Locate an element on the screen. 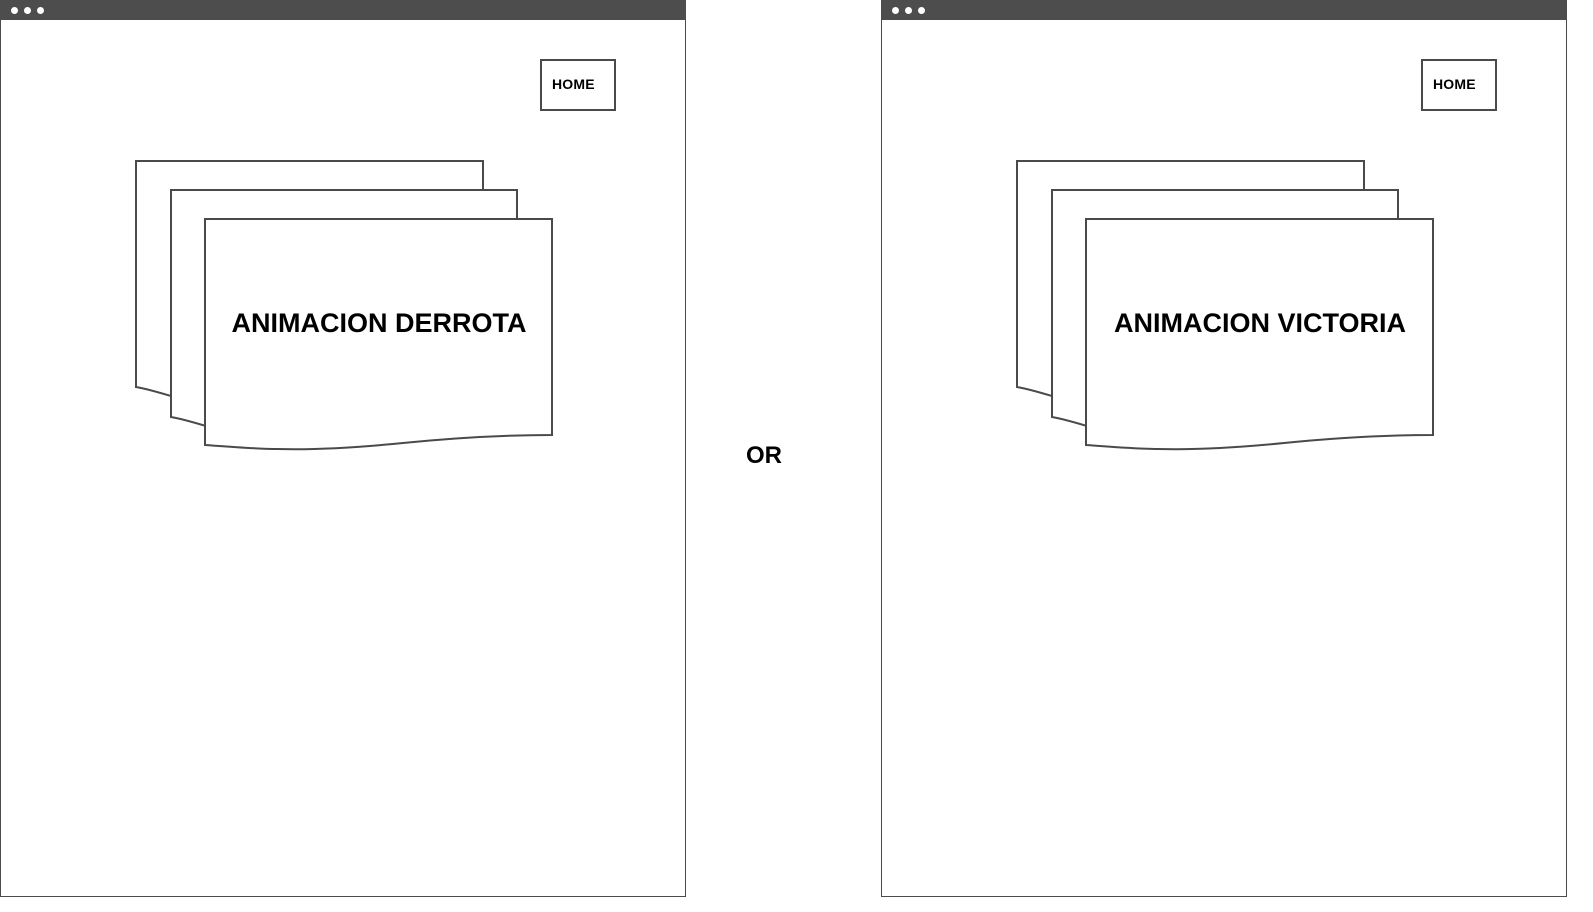 This screenshot has height=912, width=1593. or-separator: OR is located at coordinates (764, 455).